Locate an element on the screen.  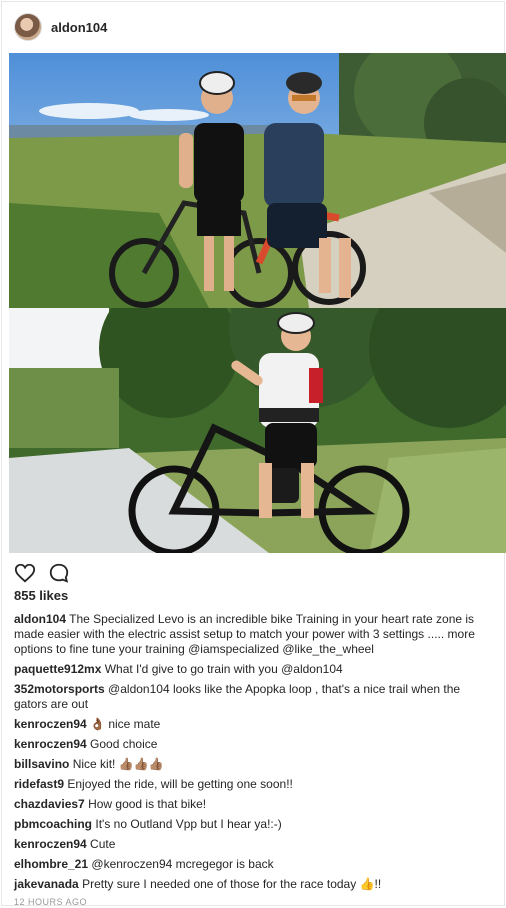
comment-text: Nice kit! 👍🏽👍🏽👍🏽 is located at coordinates (118, 764).